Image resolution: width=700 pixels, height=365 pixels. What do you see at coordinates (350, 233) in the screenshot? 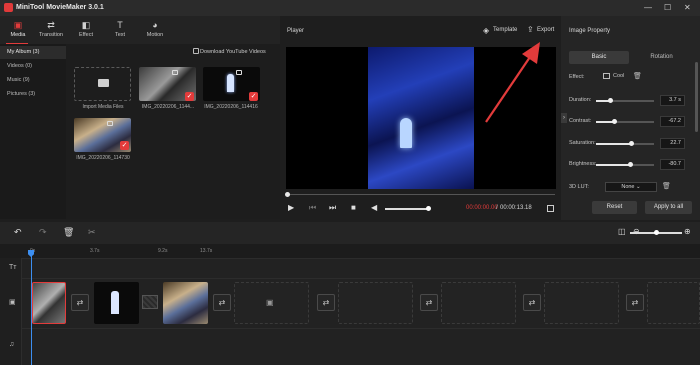
I see `timeline-toolbar` at bounding box center [350, 233].